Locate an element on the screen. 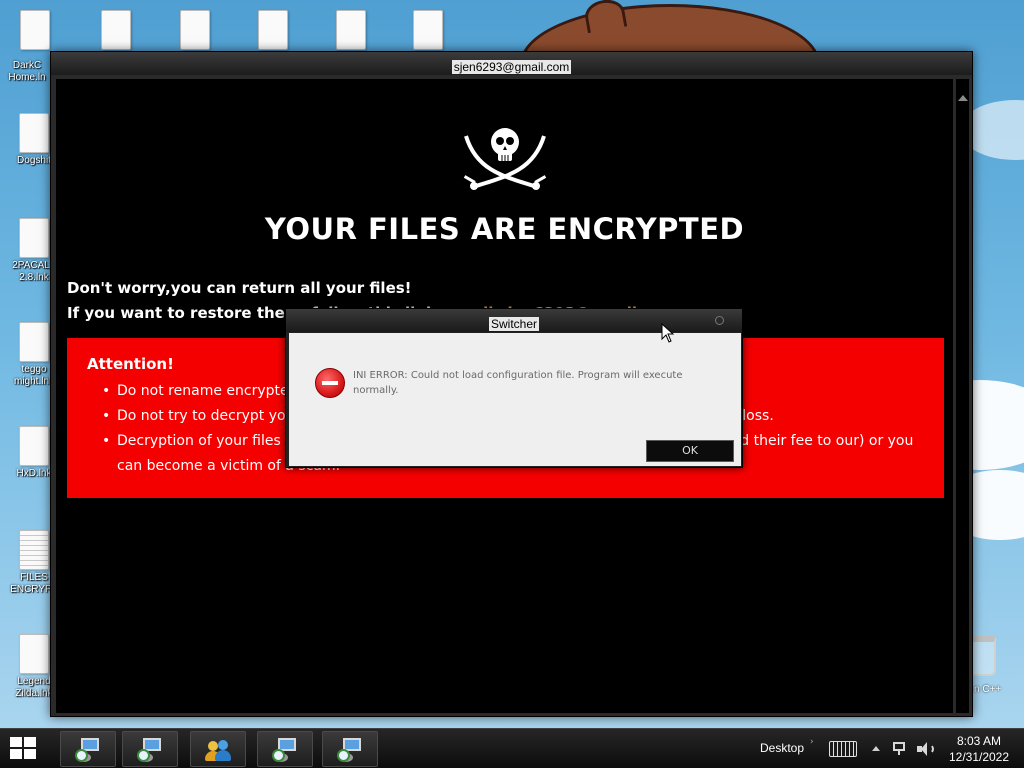 This screenshot has height=768, width=1024. ransom-headline: YOUR FILES ARE ENCRYPTED is located at coordinates (504, 229).